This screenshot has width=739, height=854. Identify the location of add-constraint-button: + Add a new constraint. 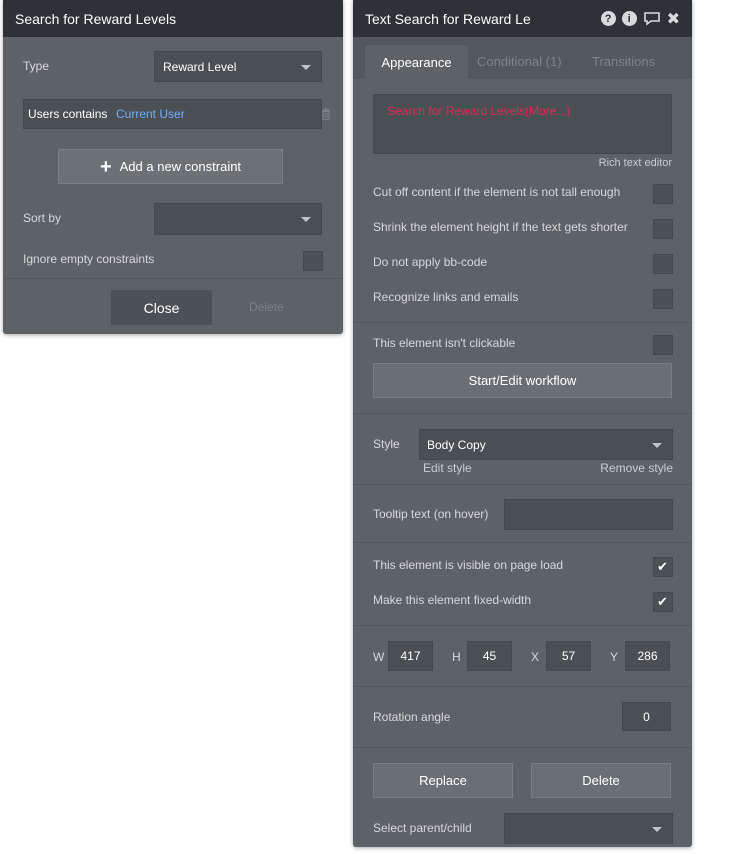
(170, 166).